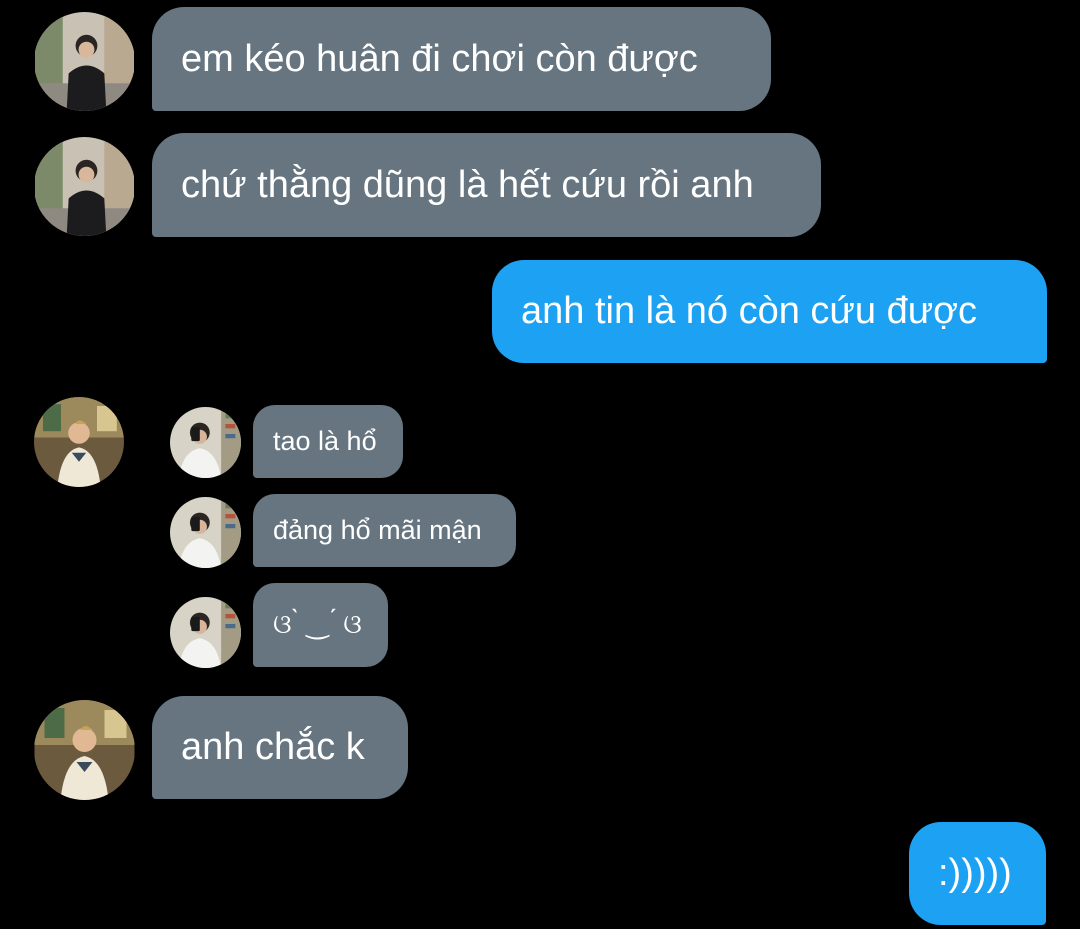 The height and width of the screenshot is (929, 1080). I want to click on message-bubble-sent: :))))), so click(977, 873).